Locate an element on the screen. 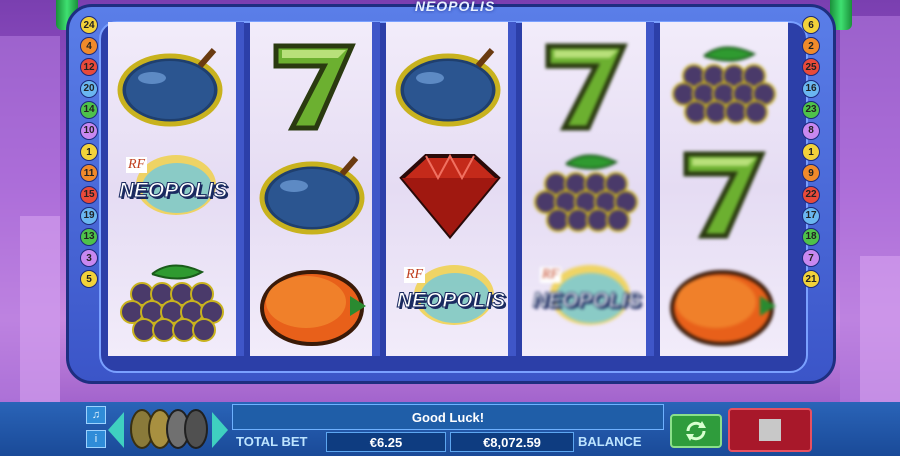 The height and width of the screenshot is (456, 900). payline-indicator: 20 is located at coordinates (89, 88).